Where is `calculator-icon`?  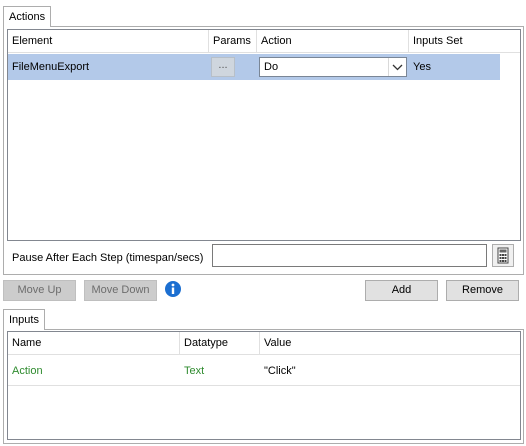
calculator-icon is located at coordinates (503, 255).